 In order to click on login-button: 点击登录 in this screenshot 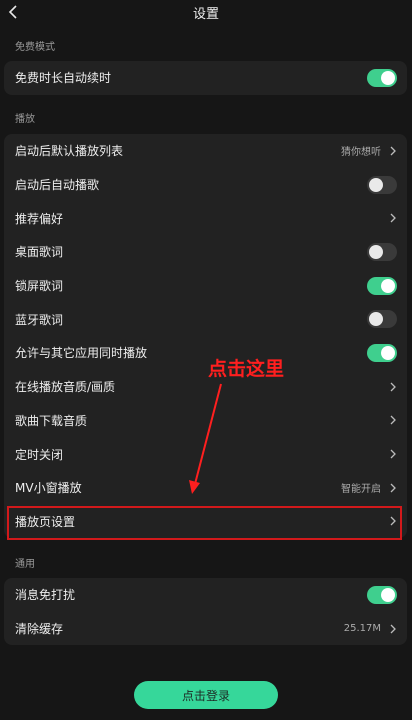, I will do `click(206, 695)`.